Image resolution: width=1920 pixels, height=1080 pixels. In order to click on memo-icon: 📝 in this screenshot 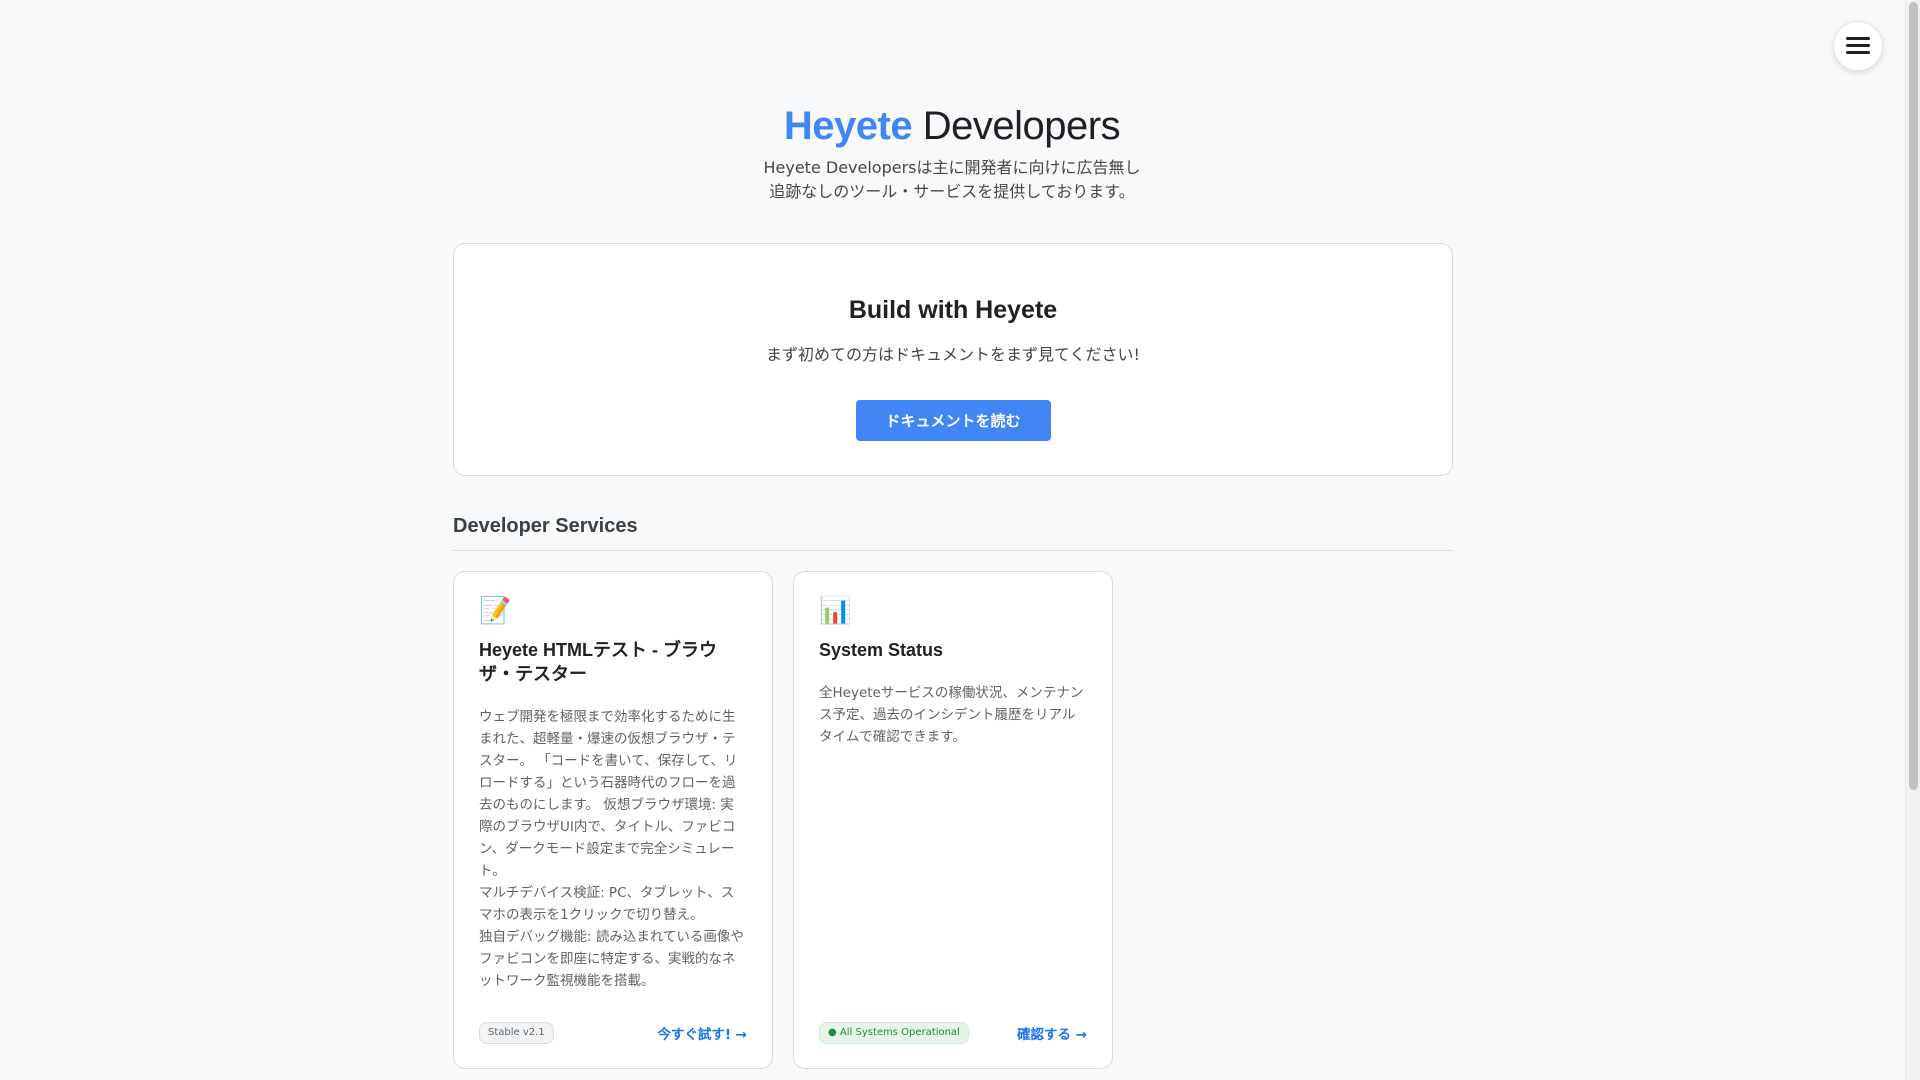, I will do `click(495, 611)`.